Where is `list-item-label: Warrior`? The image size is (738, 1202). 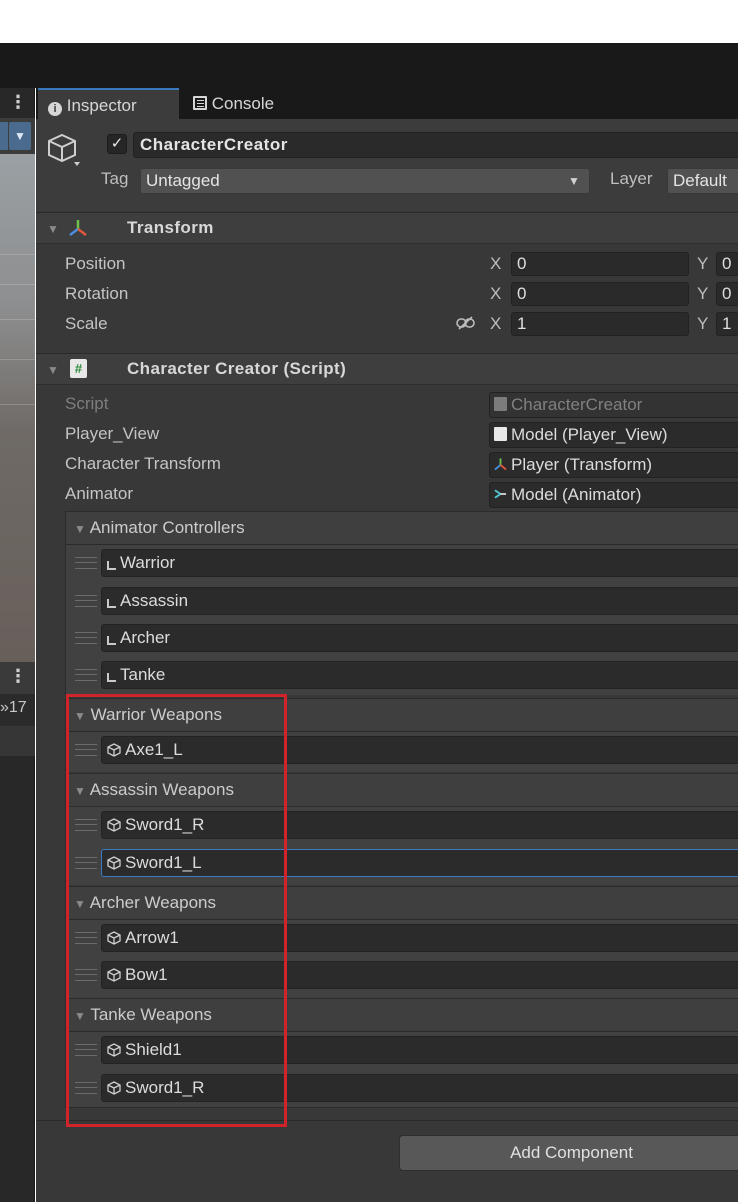 list-item-label: Warrior is located at coordinates (148, 562).